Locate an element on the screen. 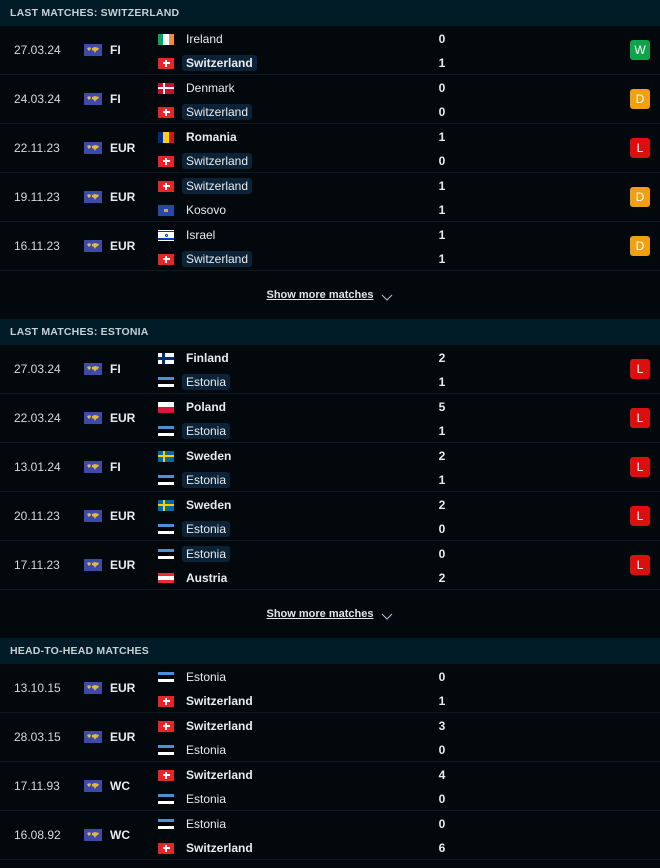 The width and height of the screenshot is (660, 868). match-row: 27.03.24 FI Ireland 0 Switzerland 1 W is located at coordinates (330, 50).